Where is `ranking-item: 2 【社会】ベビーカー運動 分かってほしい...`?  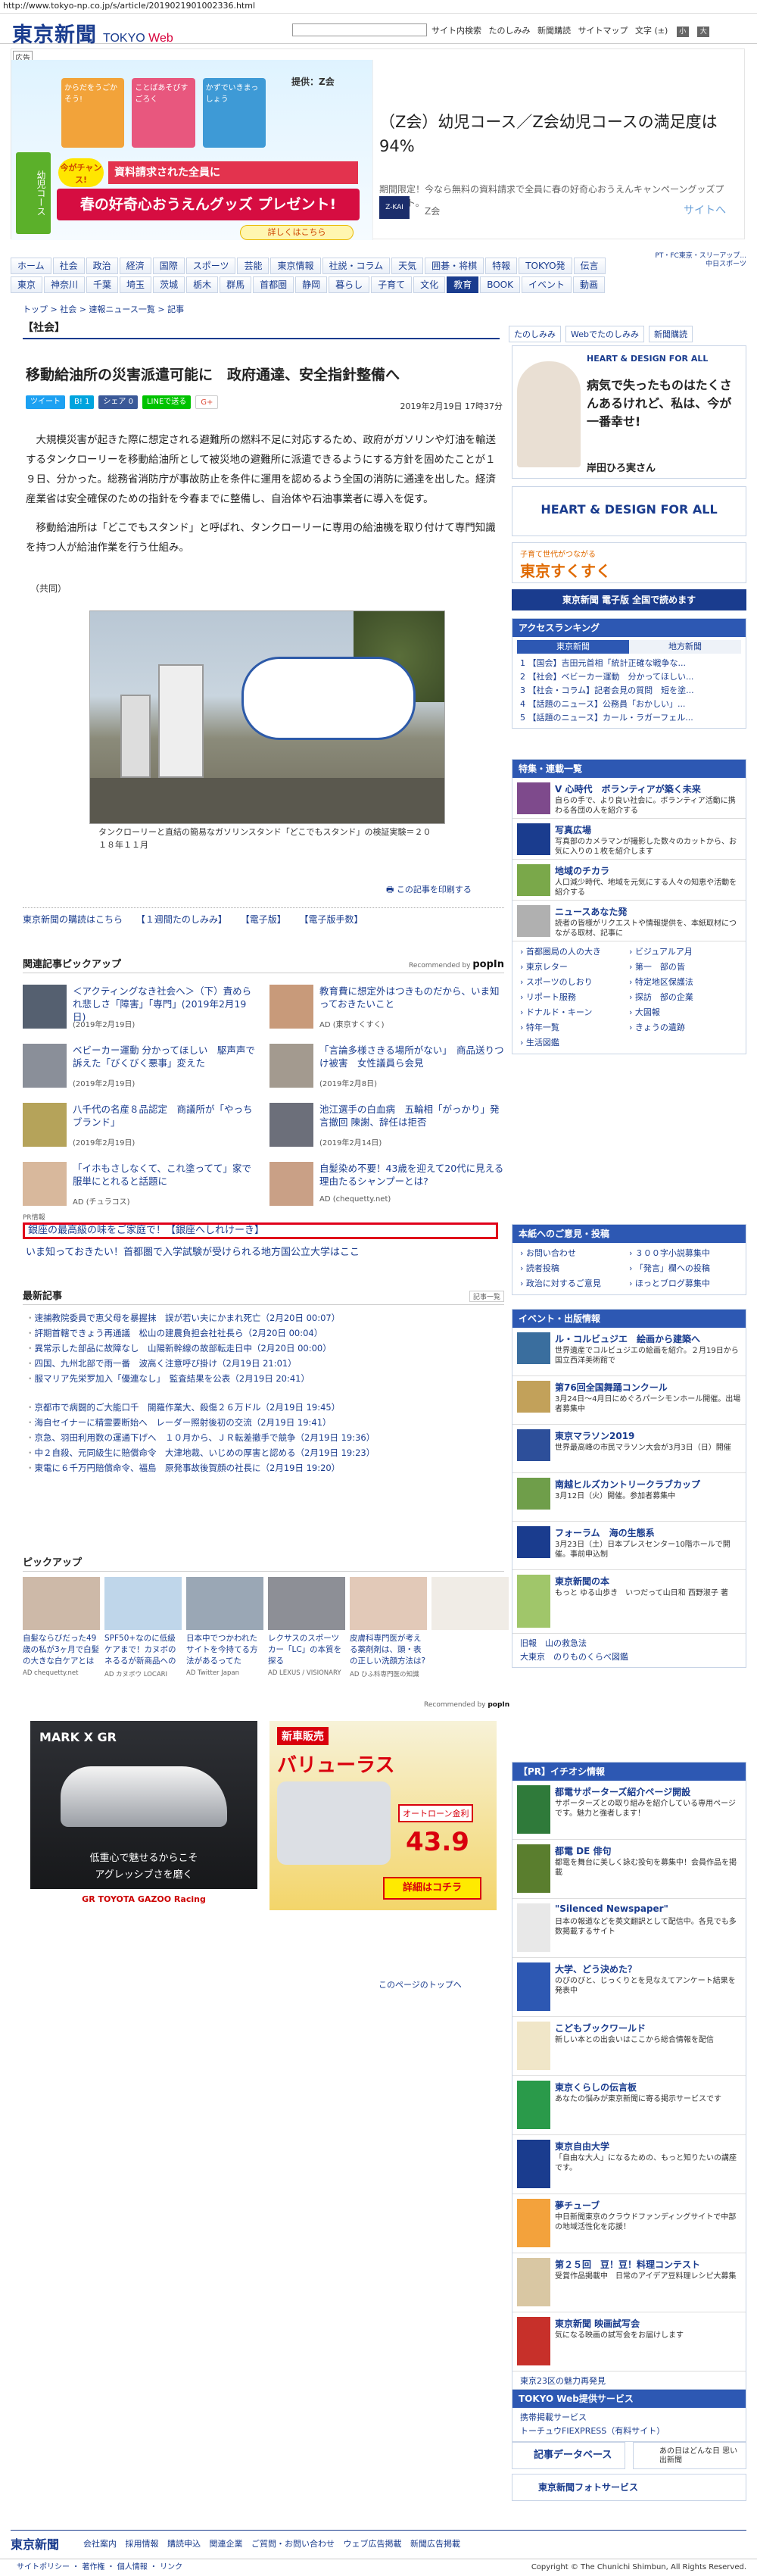 ranking-item: 2 【社会】ベビーカー運動 分かってほしい... is located at coordinates (629, 677).